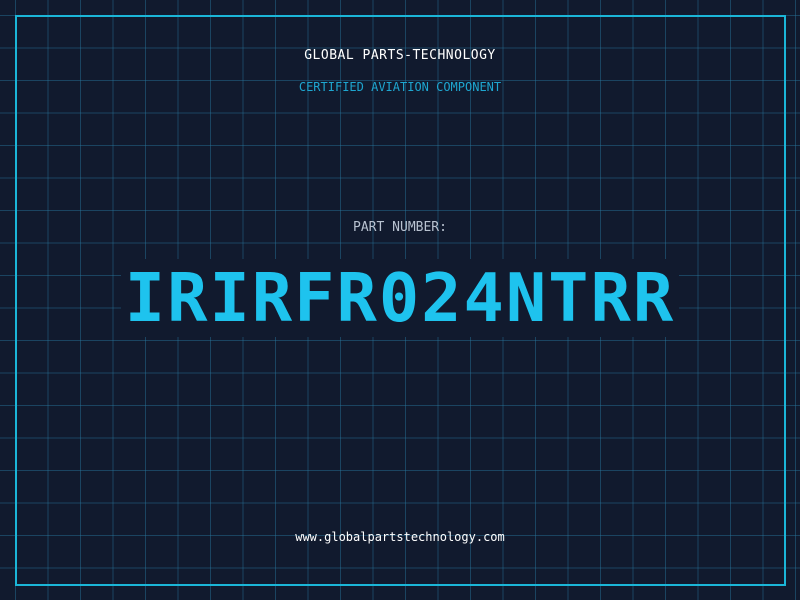 The width and height of the screenshot is (800, 600). Describe the element at coordinates (400, 537) in the screenshot. I see `website-url: www.globalpartstechnology.com` at that location.